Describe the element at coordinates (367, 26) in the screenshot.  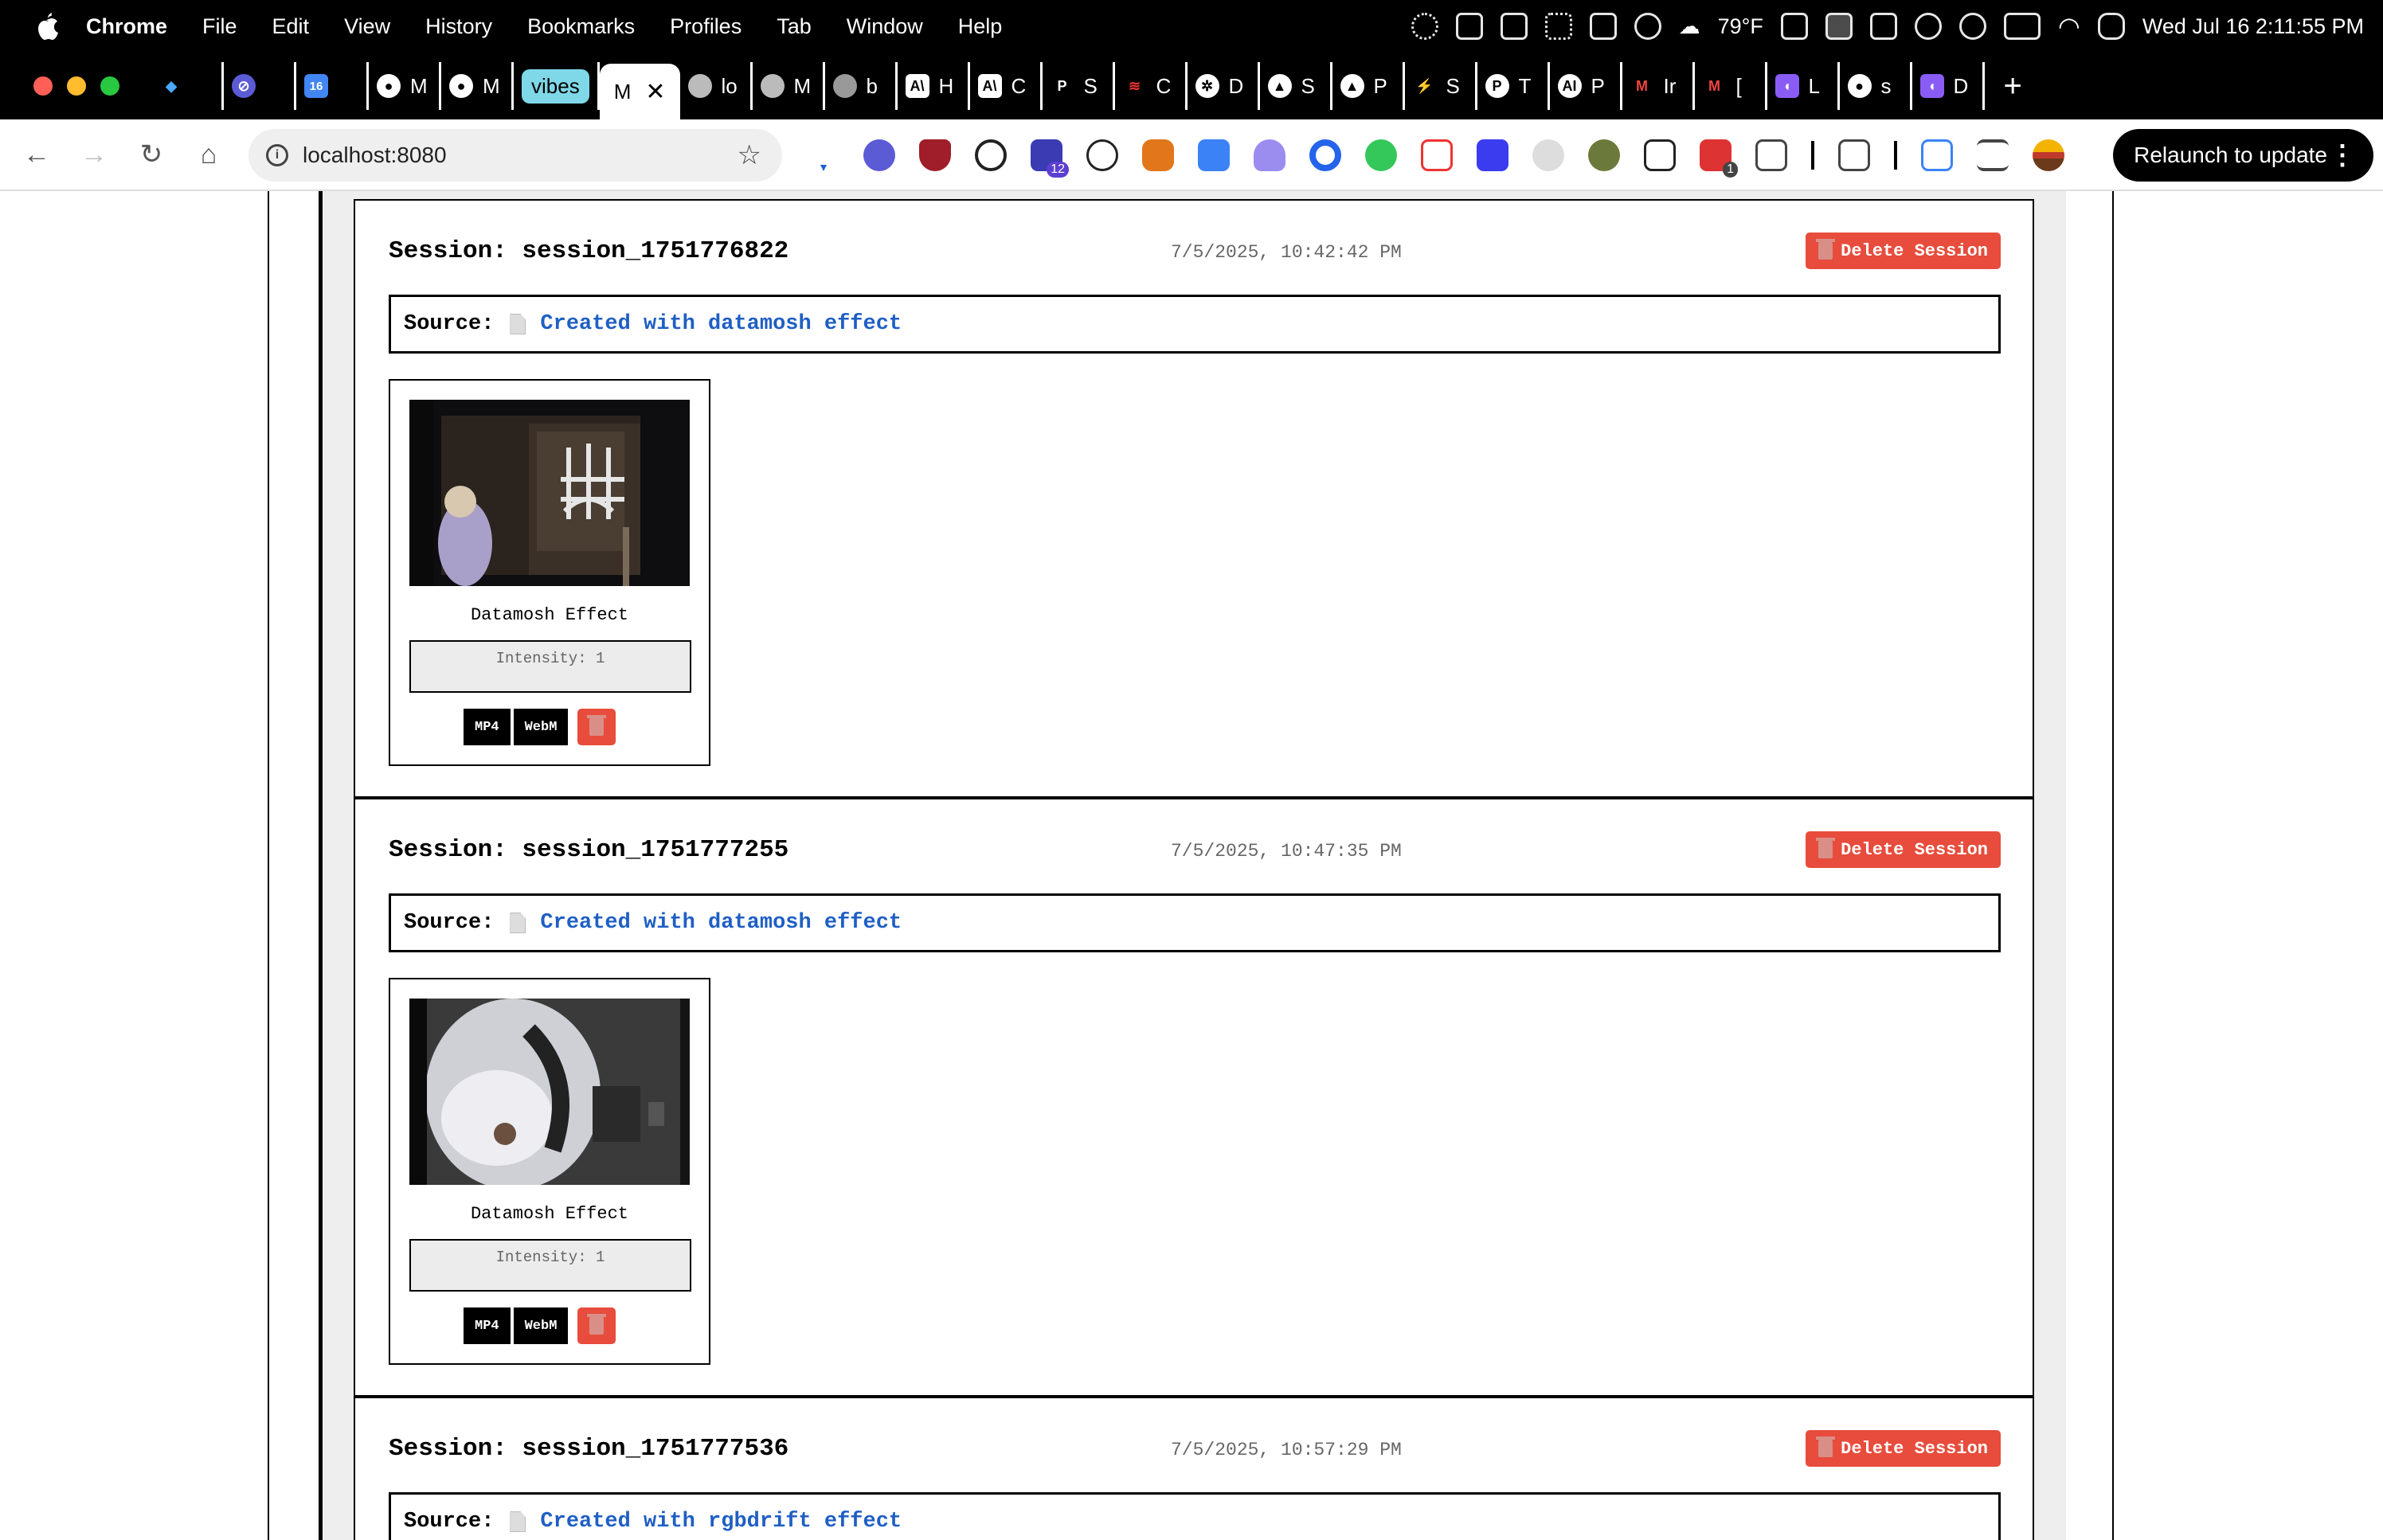
I see `menu-view: View` at that location.